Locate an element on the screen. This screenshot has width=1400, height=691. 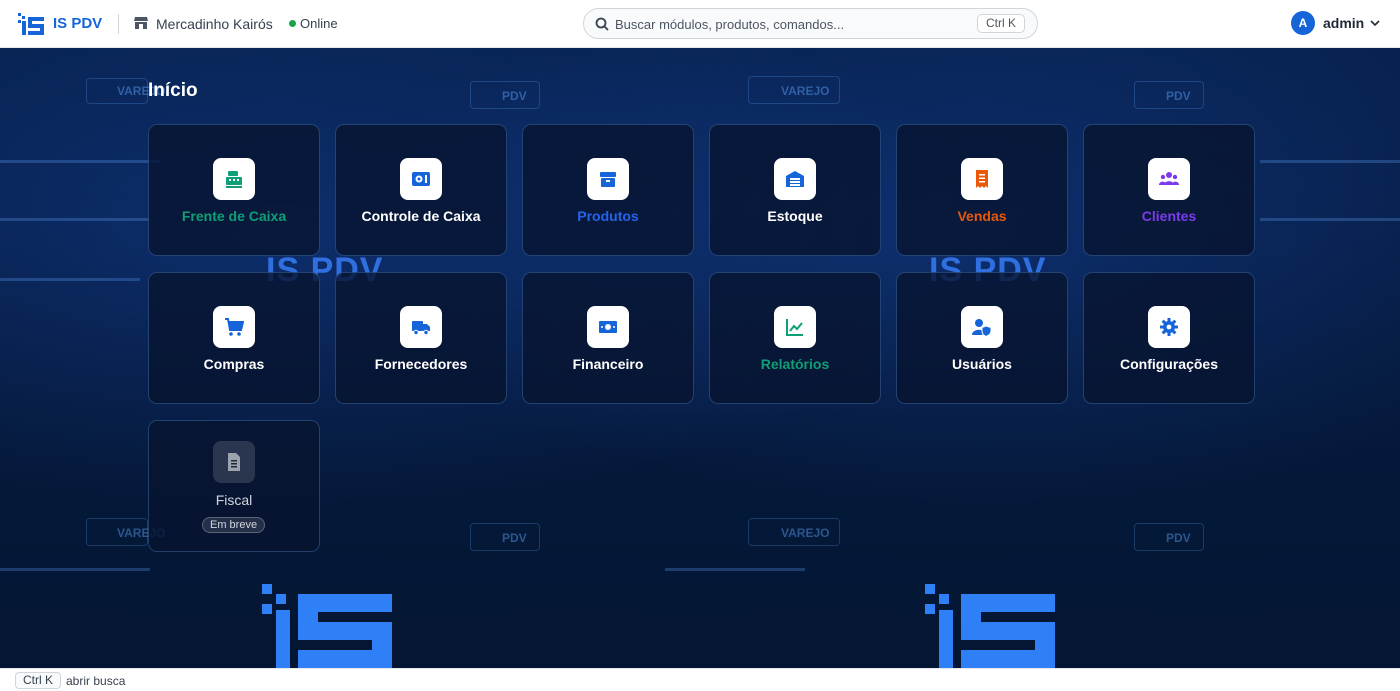
module-label: Controle de Caixa is located at coordinates (421, 216).